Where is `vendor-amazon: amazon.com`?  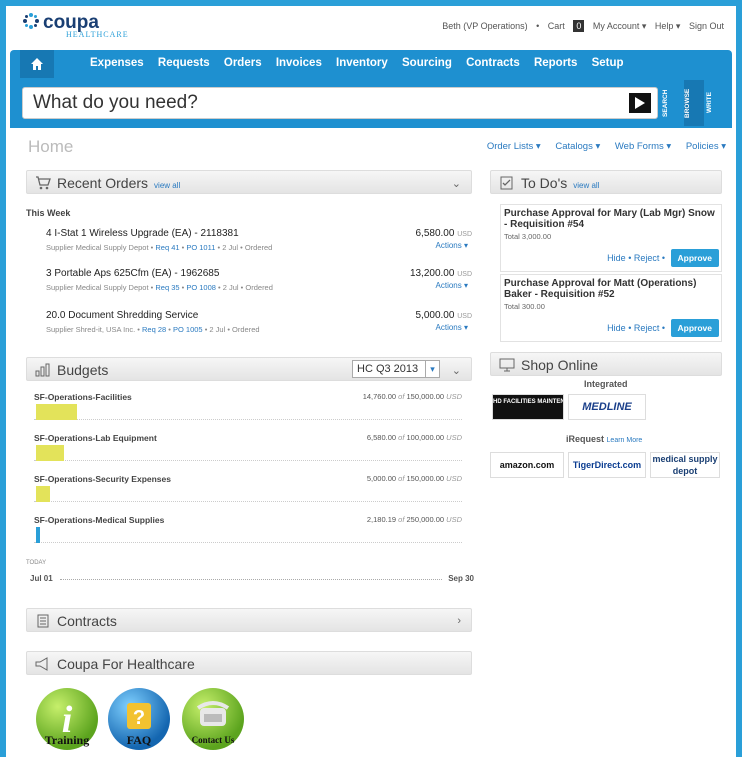
vendor-amazon: amazon.com is located at coordinates (527, 465).